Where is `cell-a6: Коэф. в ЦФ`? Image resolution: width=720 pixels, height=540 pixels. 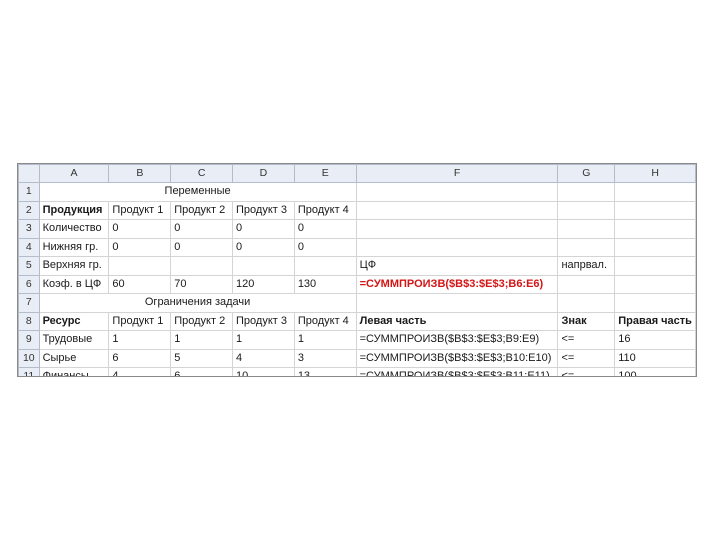 cell-a6: Коэф. в ЦФ is located at coordinates (74, 284).